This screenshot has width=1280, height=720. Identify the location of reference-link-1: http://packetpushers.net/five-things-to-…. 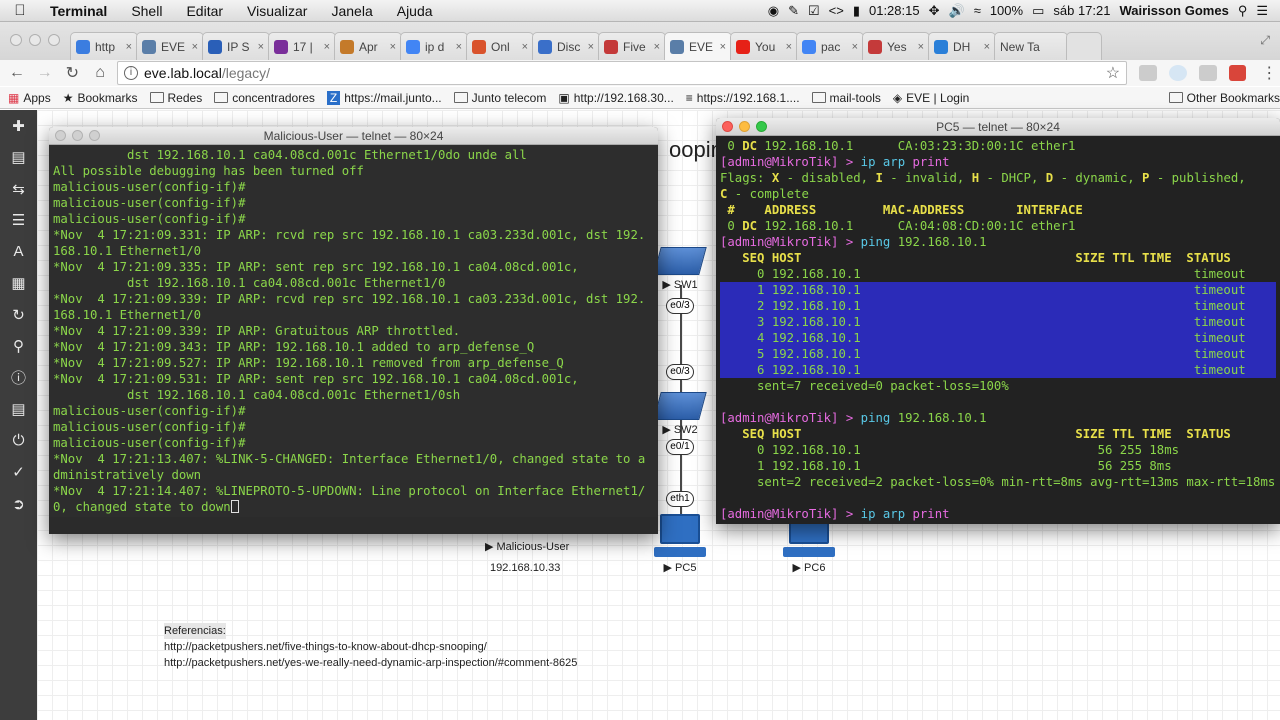
(370, 647).